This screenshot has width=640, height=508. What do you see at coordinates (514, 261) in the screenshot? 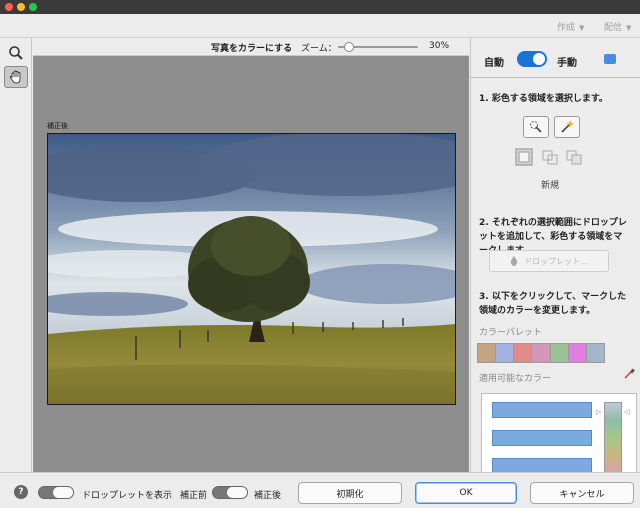
I see `droplet-icon` at bounding box center [514, 261].